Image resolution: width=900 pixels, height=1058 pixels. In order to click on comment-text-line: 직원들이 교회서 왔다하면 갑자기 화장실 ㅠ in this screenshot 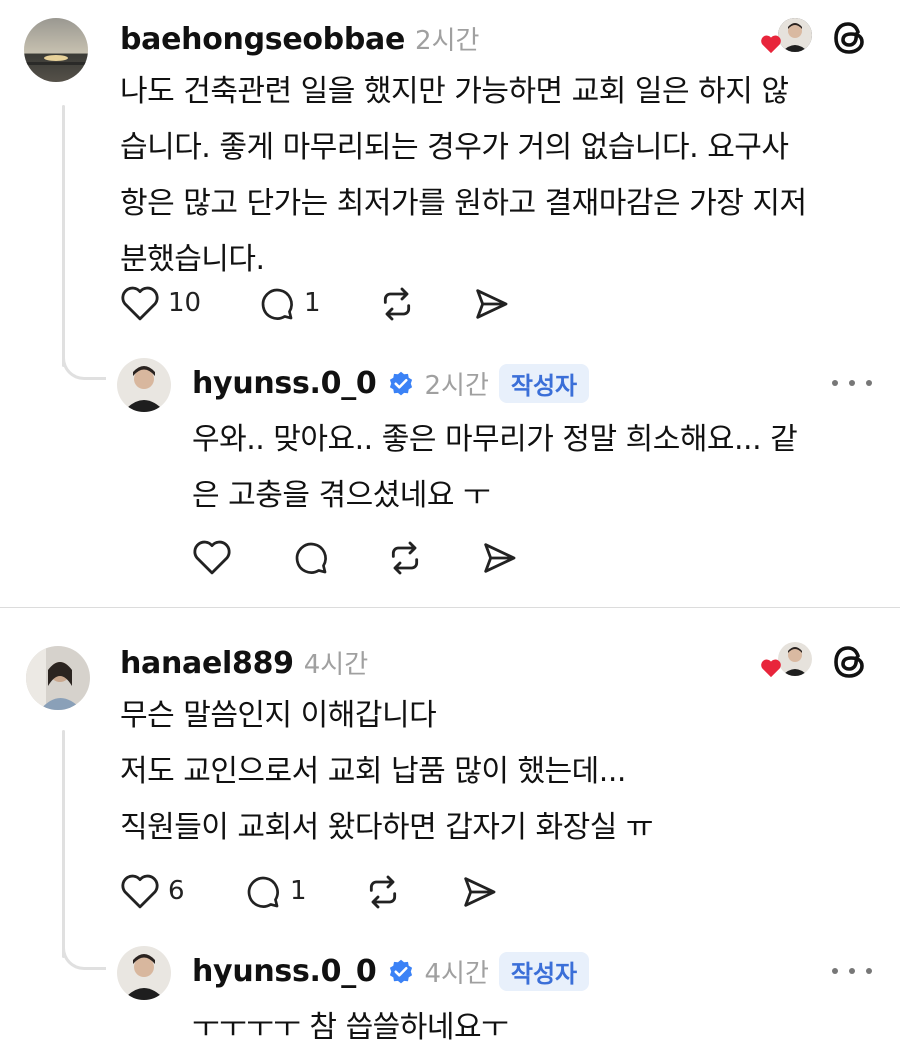, I will do `click(386, 827)`.